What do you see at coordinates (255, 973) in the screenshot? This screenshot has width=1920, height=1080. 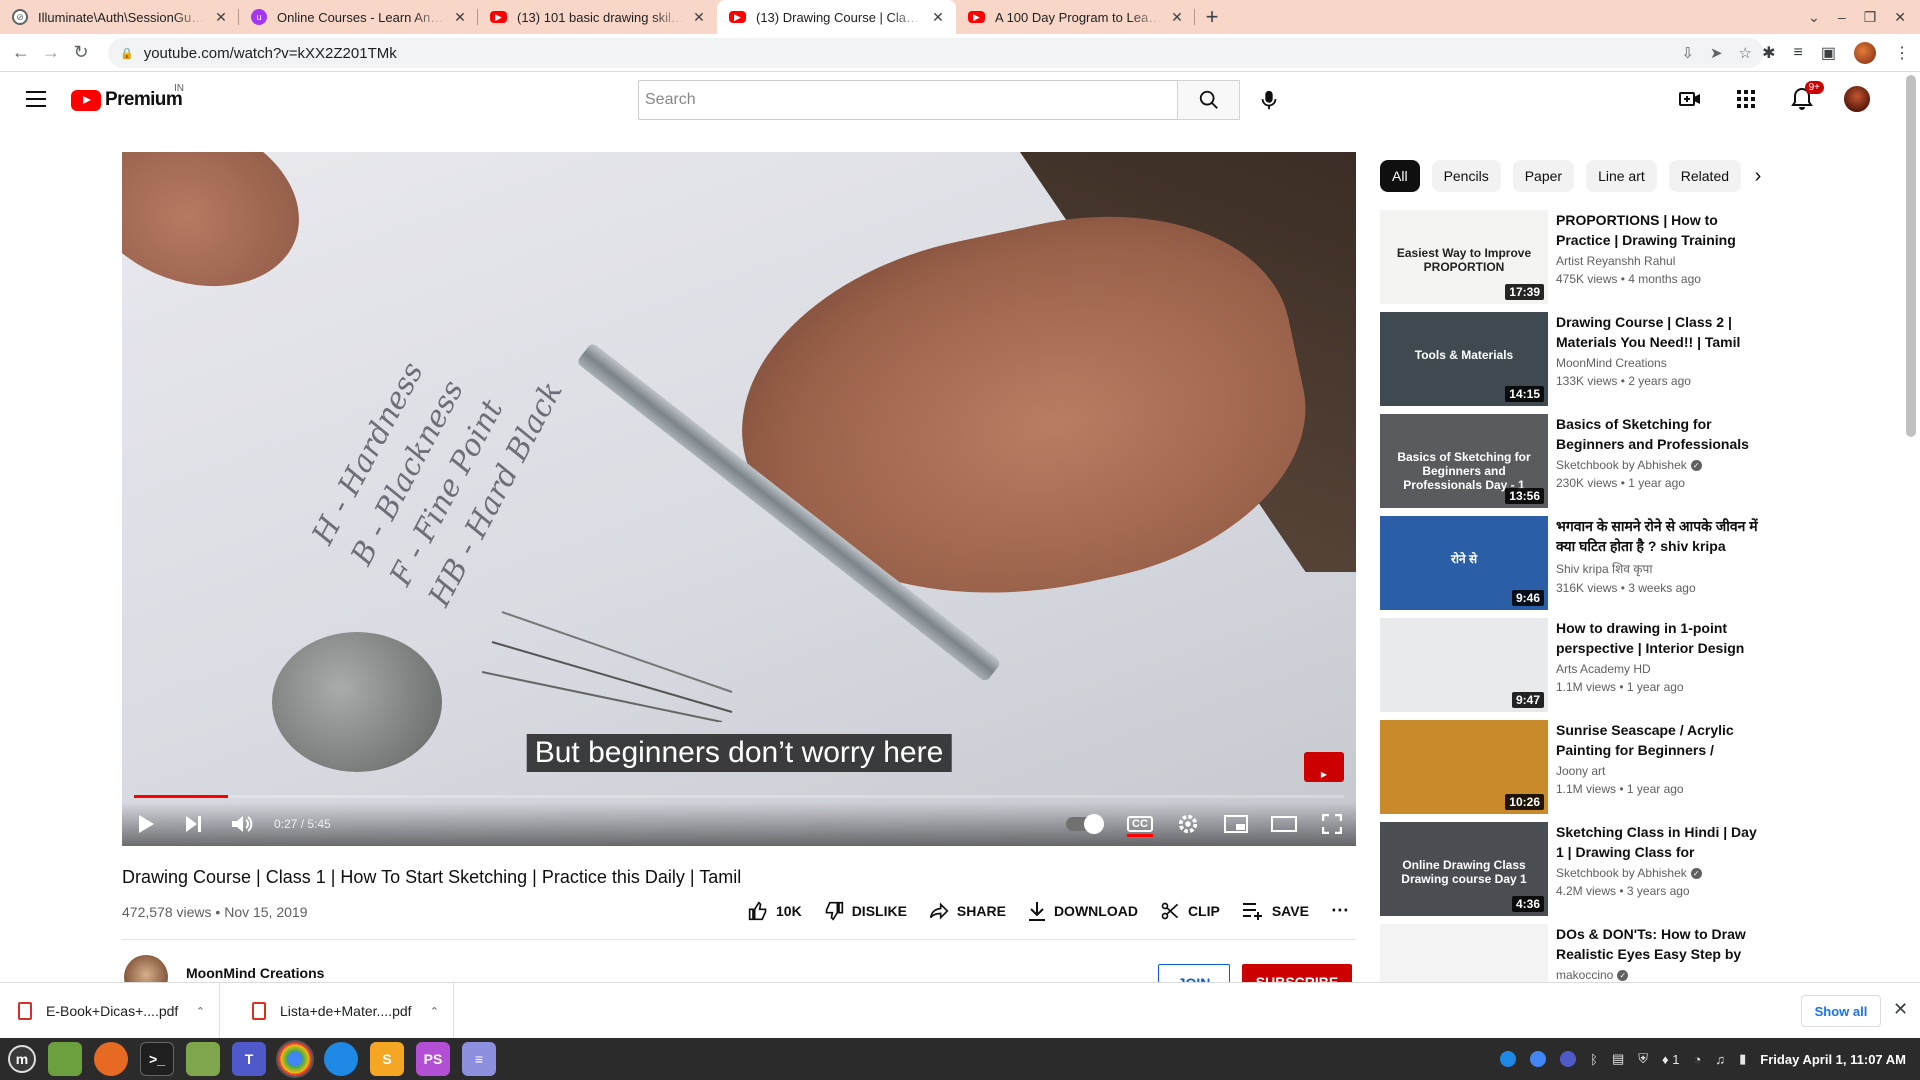 I see `channel-name: MoonMind Creations` at bounding box center [255, 973].